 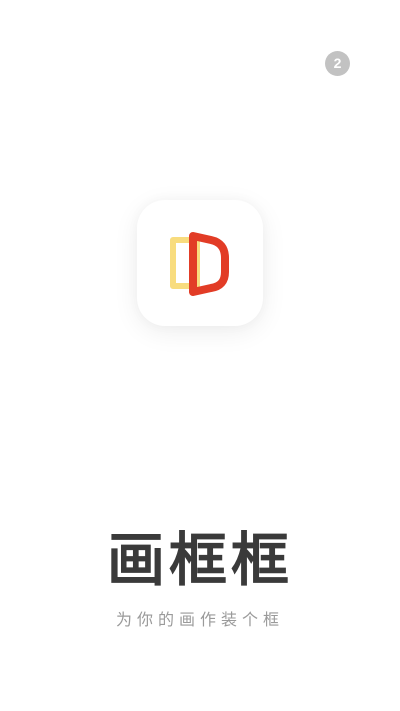 I want to click on frame-logo-icon, so click(x=199, y=264).